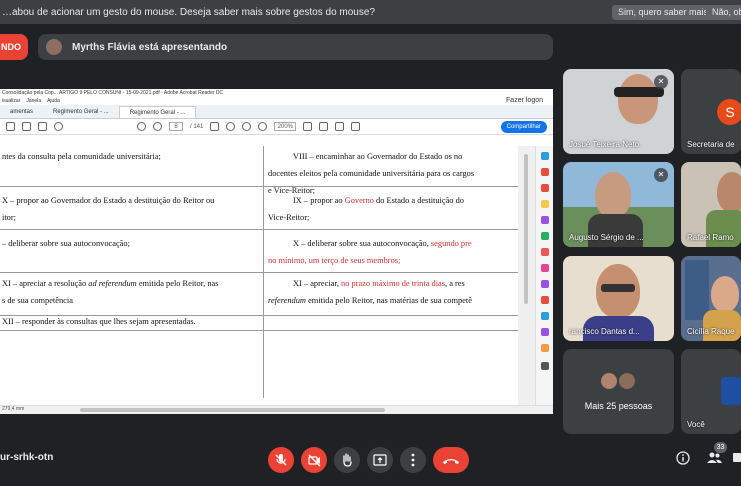 Image resolution: width=741 pixels, height=486 pixels. What do you see at coordinates (545, 252) in the screenshot?
I see `redact-icon` at bounding box center [545, 252].